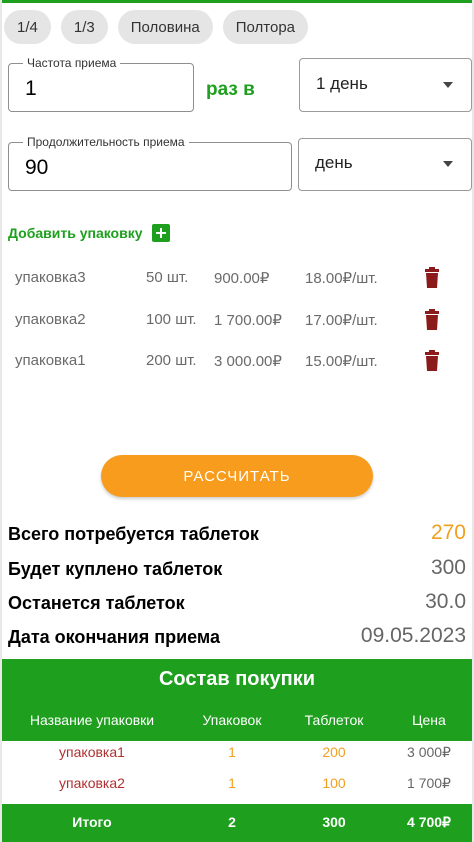 Image resolution: width=474 pixels, height=842 pixels. I want to click on package-qty: 50 шт., so click(167, 277).